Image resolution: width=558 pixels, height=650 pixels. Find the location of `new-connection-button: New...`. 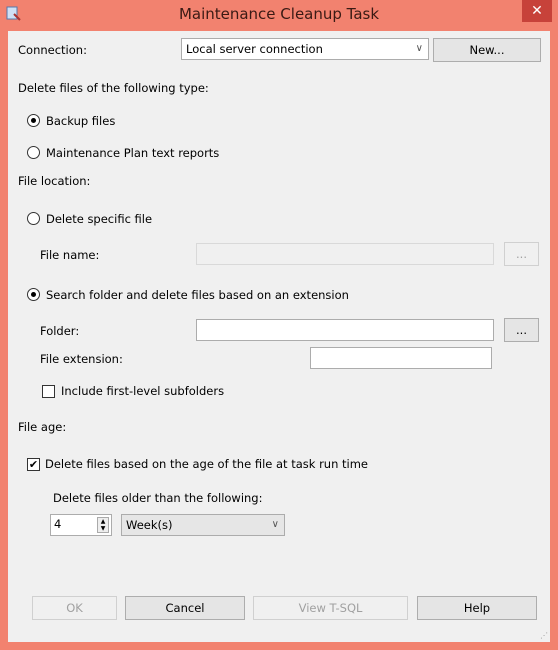

new-connection-button: New... is located at coordinates (487, 50).